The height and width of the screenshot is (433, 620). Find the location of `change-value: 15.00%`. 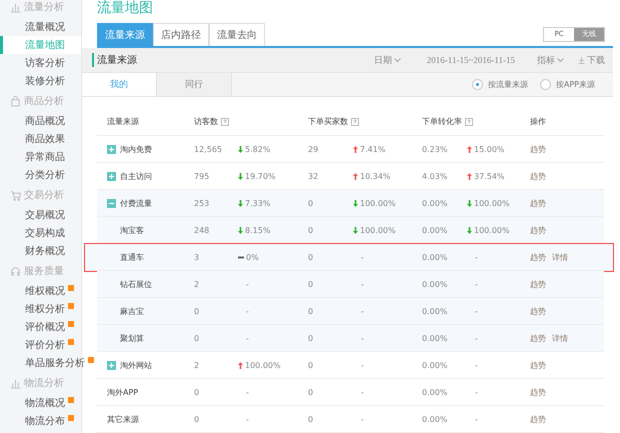

change-value: 15.00% is located at coordinates (489, 149).